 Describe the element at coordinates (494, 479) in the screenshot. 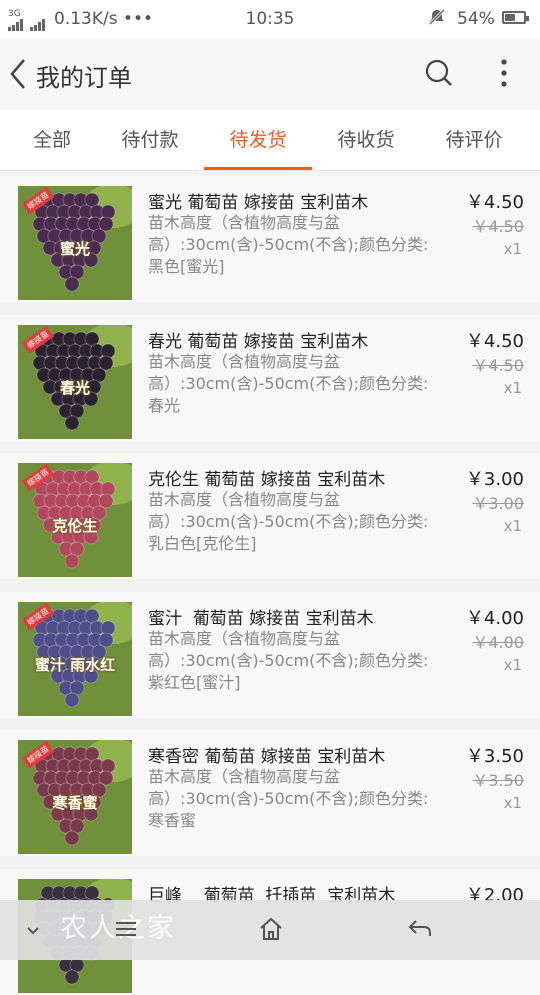

I see `price: ￥3.00` at that location.